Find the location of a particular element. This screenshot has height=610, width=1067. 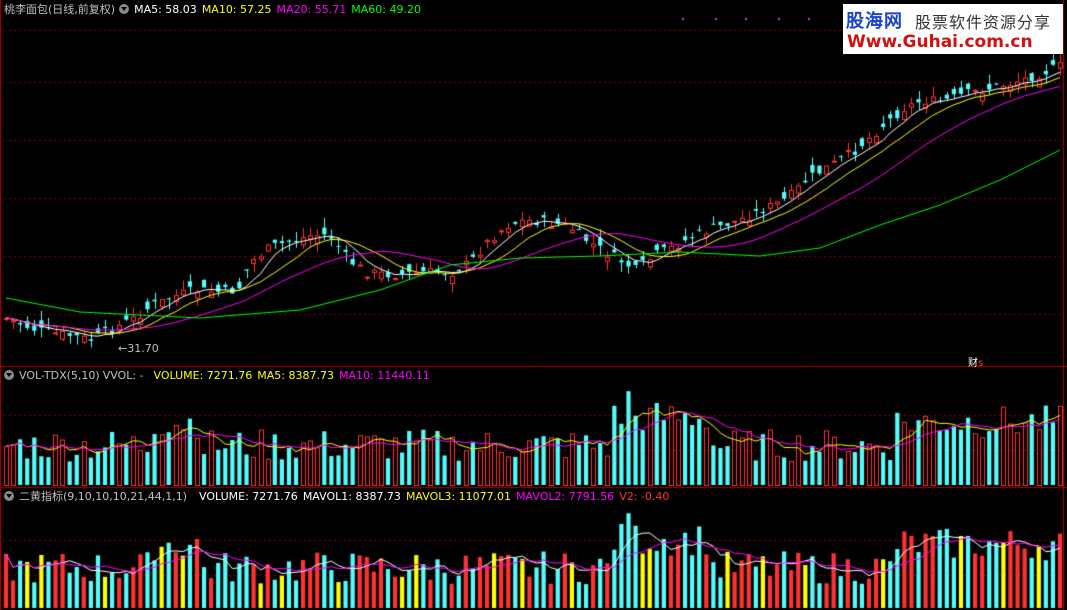

watermark-url: Www.Guhai.com.cn is located at coordinates (940, 42).